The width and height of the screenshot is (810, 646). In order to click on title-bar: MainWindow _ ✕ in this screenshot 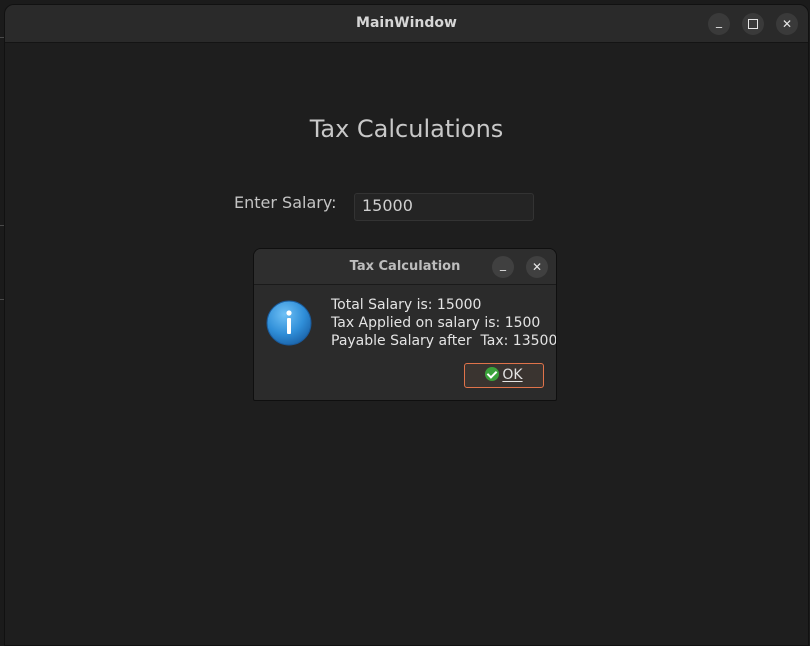, I will do `click(406, 24)`.